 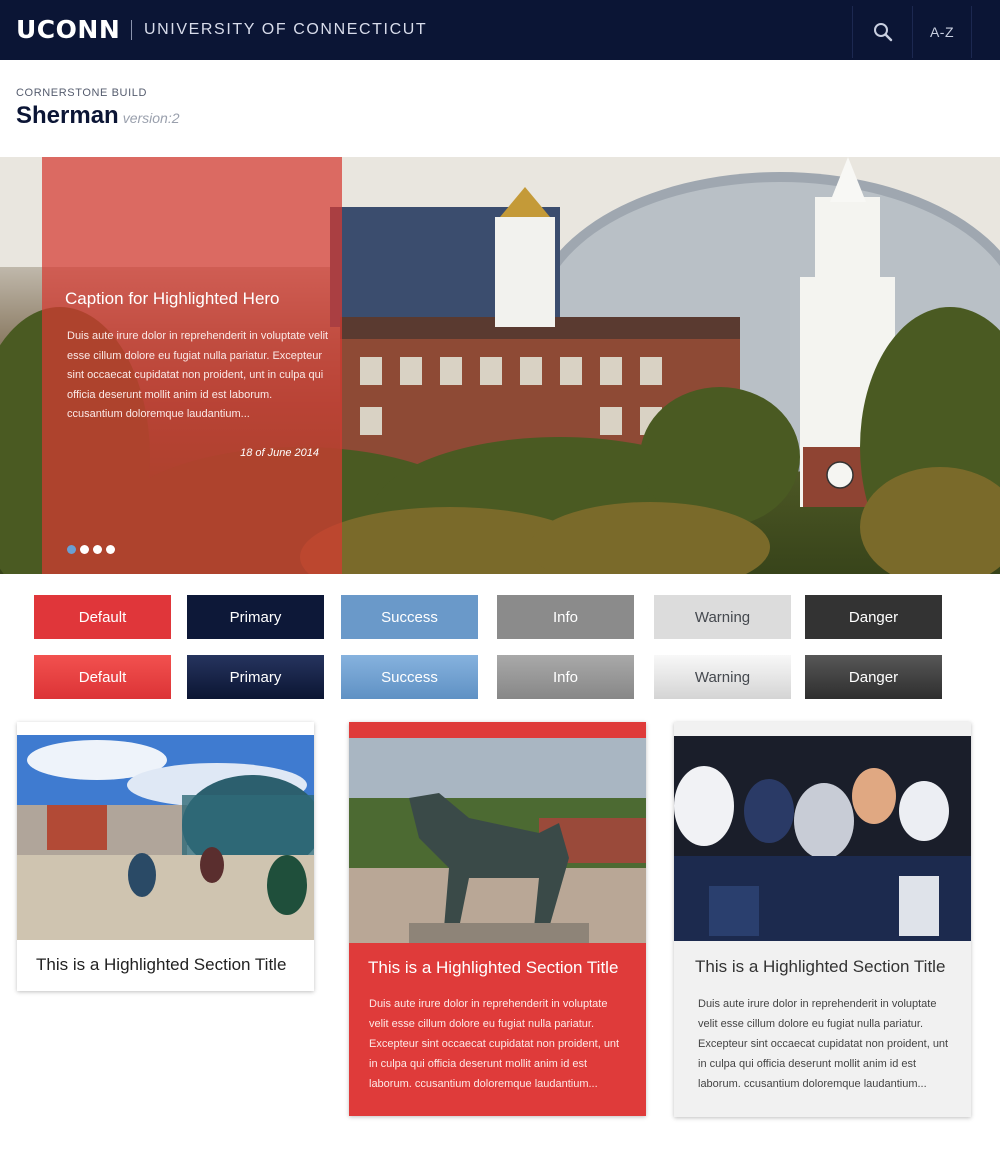 I want to click on default-gradient-button: Default, so click(x=102, y=677).